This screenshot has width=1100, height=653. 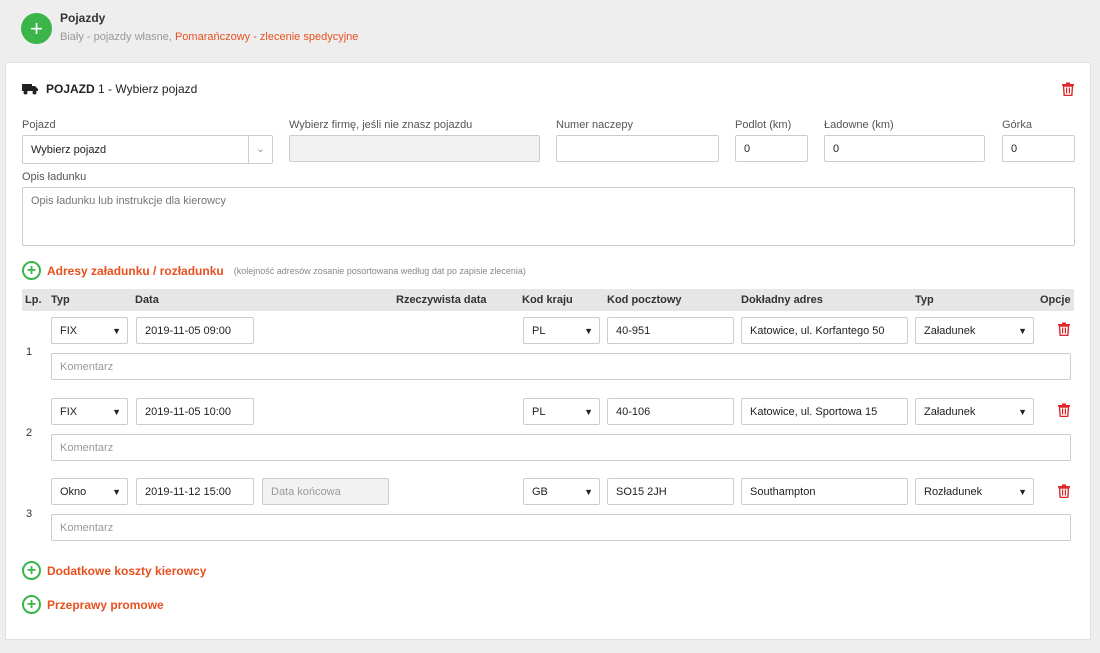 I want to click on row-2-kind-value: Załadunek, so click(x=950, y=411).